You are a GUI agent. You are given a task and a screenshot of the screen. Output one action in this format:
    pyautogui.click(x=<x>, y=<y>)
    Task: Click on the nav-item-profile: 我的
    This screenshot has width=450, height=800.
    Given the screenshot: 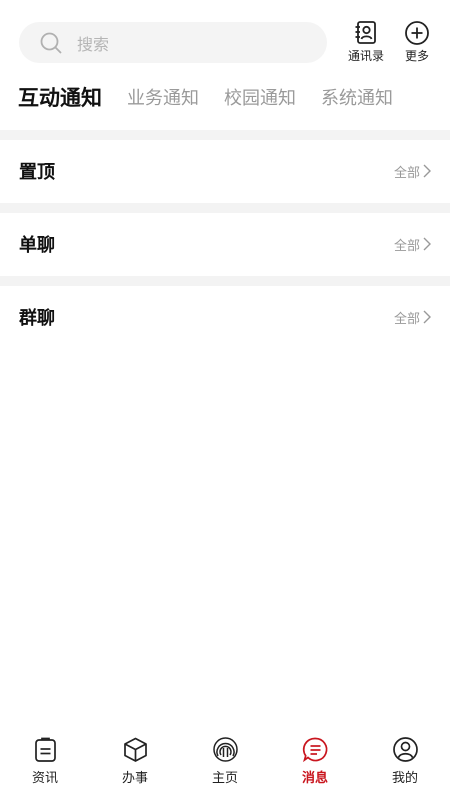 What is the action you would take?
    pyautogui.click(x=405, y=765)
    